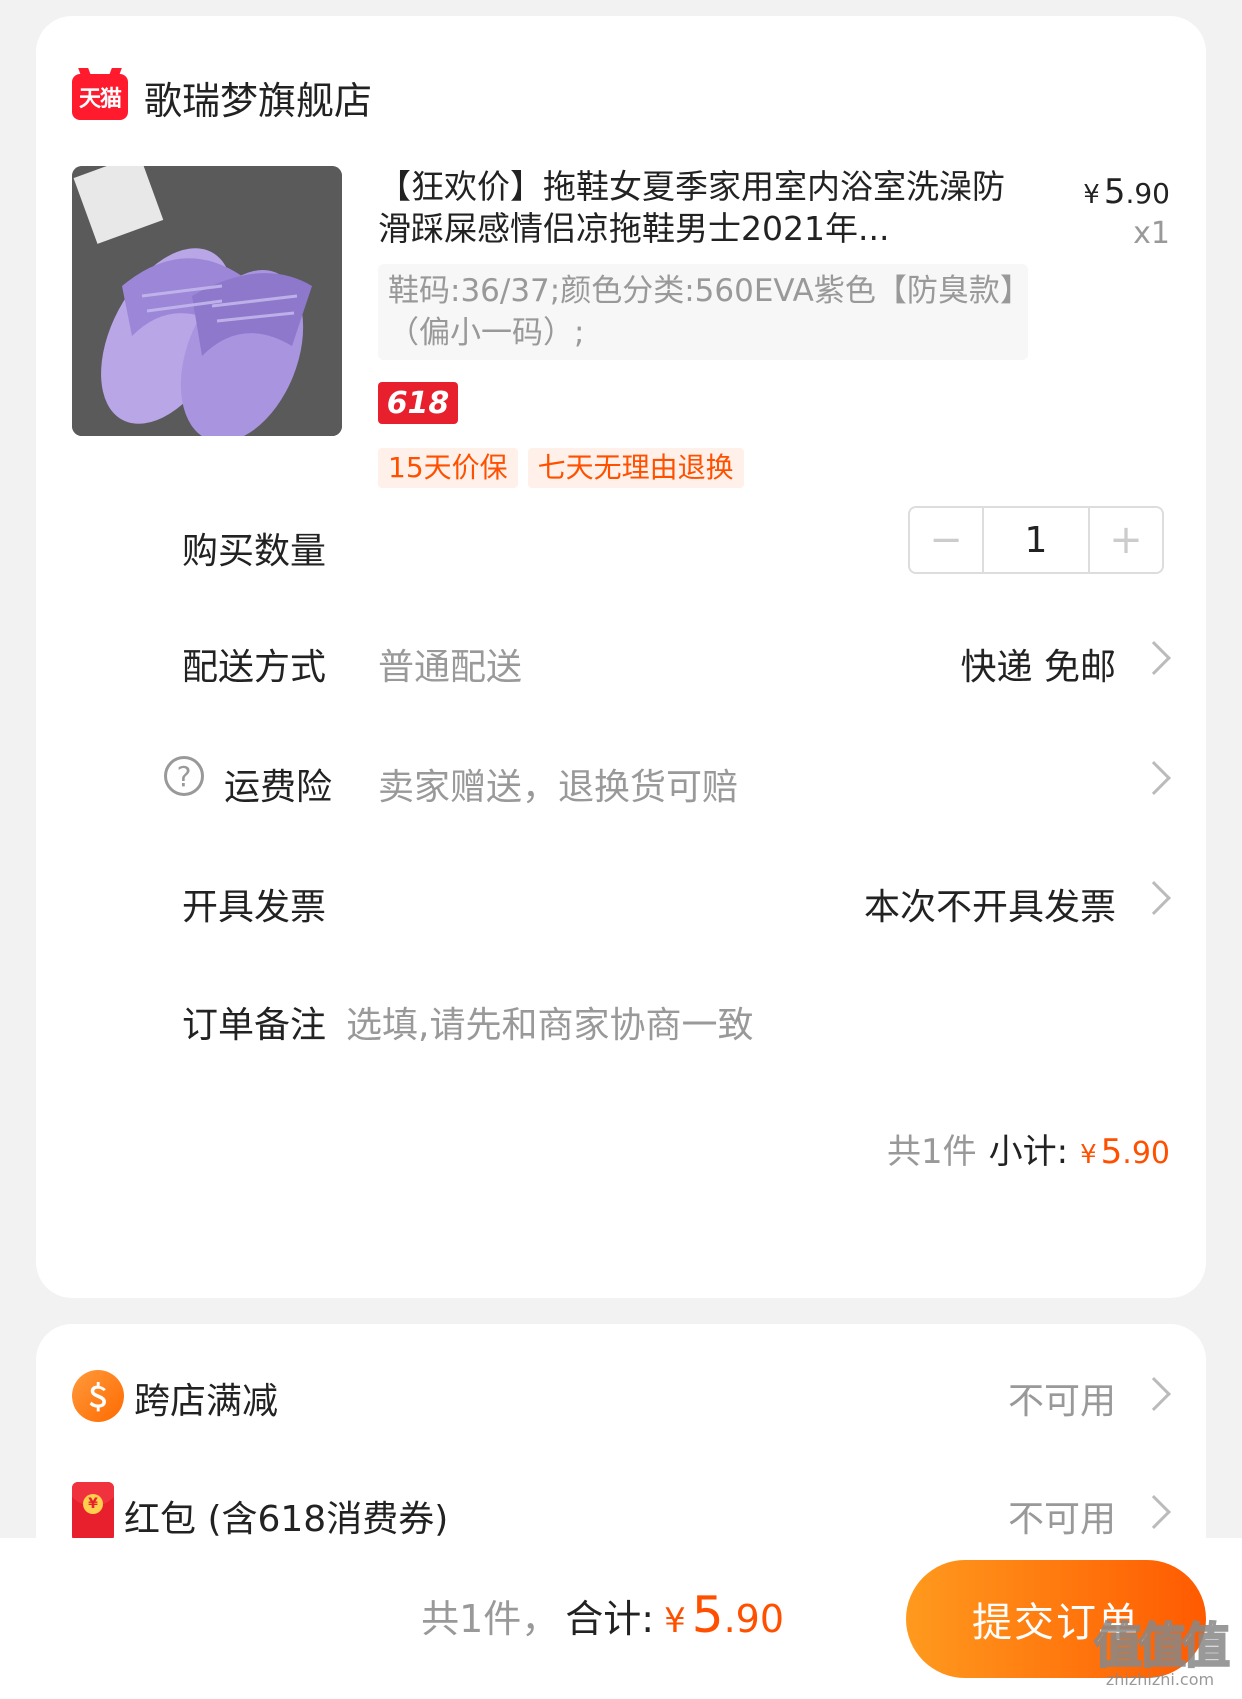 The height and width of the screenshot is (1699, 1242). What do you see at coordinates (1111, 1152) in the screenshot?
I see `subtotal-int: 5` at bounding box center [1111, 1152].